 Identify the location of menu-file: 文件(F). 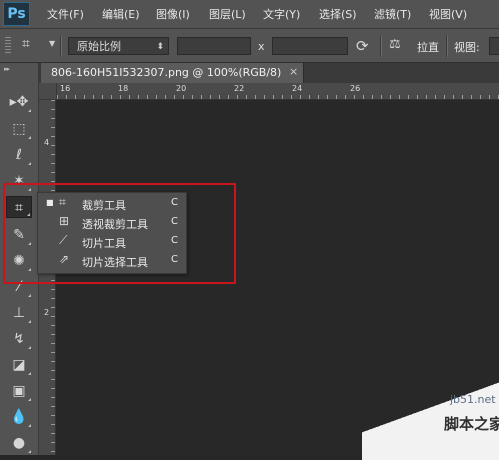
(65, 14).